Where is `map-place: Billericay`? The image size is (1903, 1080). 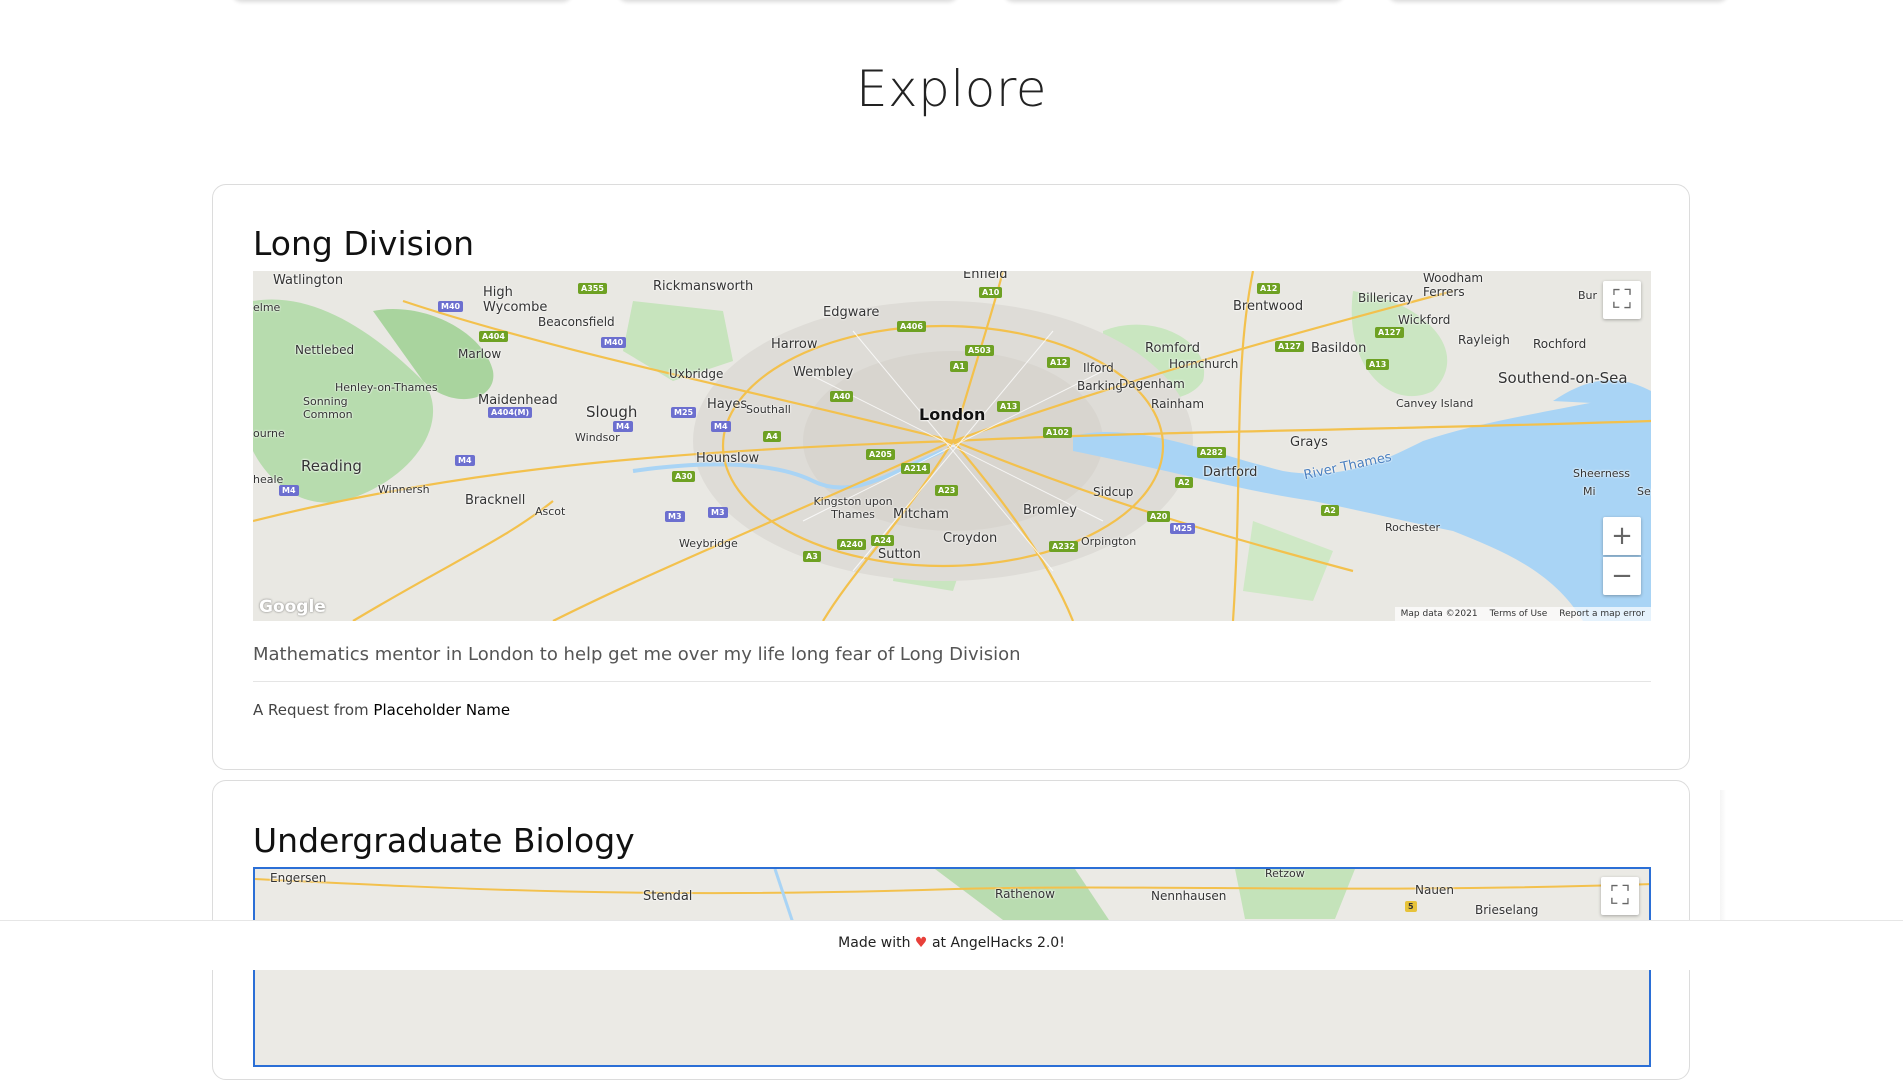
map-place: Billericay is located at coordinates (1385, 298).